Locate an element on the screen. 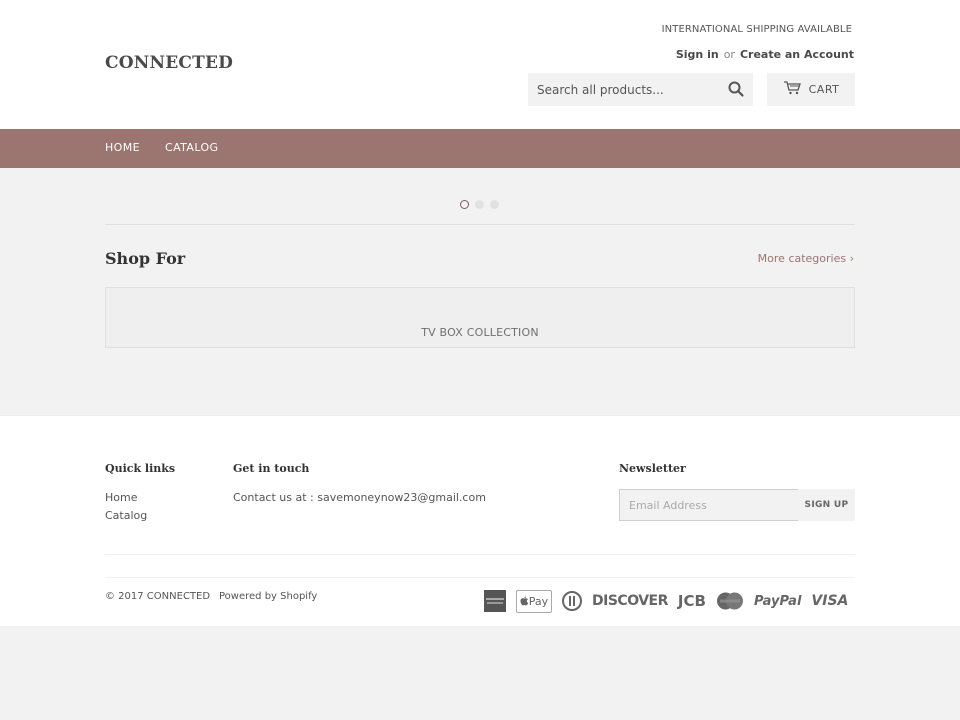  quick-links-heading: Quick links is located at coordinates (140, 468).